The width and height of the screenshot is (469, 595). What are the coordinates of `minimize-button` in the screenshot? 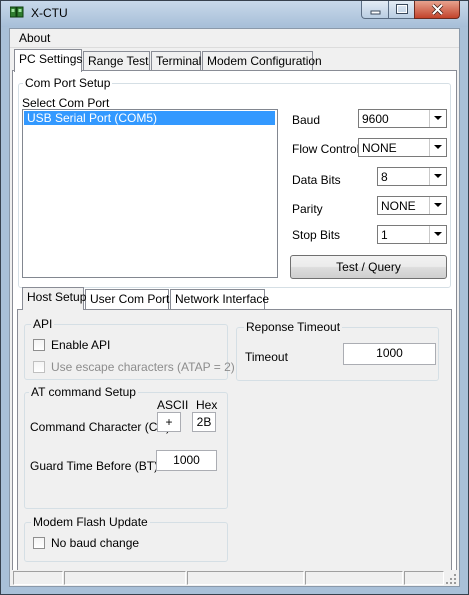 It's located at (375, 10).